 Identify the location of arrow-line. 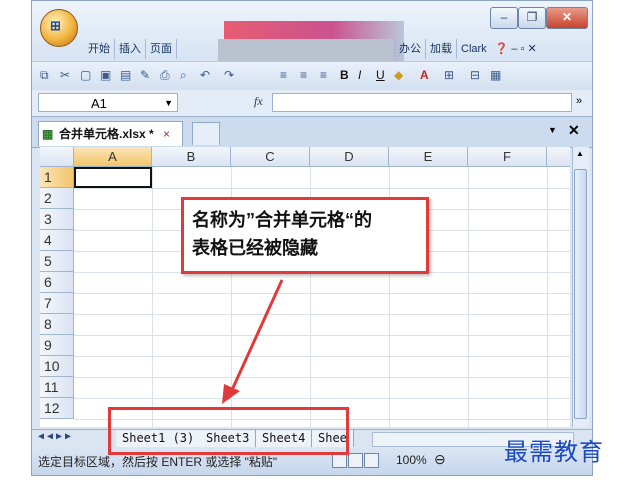
(257, 335).